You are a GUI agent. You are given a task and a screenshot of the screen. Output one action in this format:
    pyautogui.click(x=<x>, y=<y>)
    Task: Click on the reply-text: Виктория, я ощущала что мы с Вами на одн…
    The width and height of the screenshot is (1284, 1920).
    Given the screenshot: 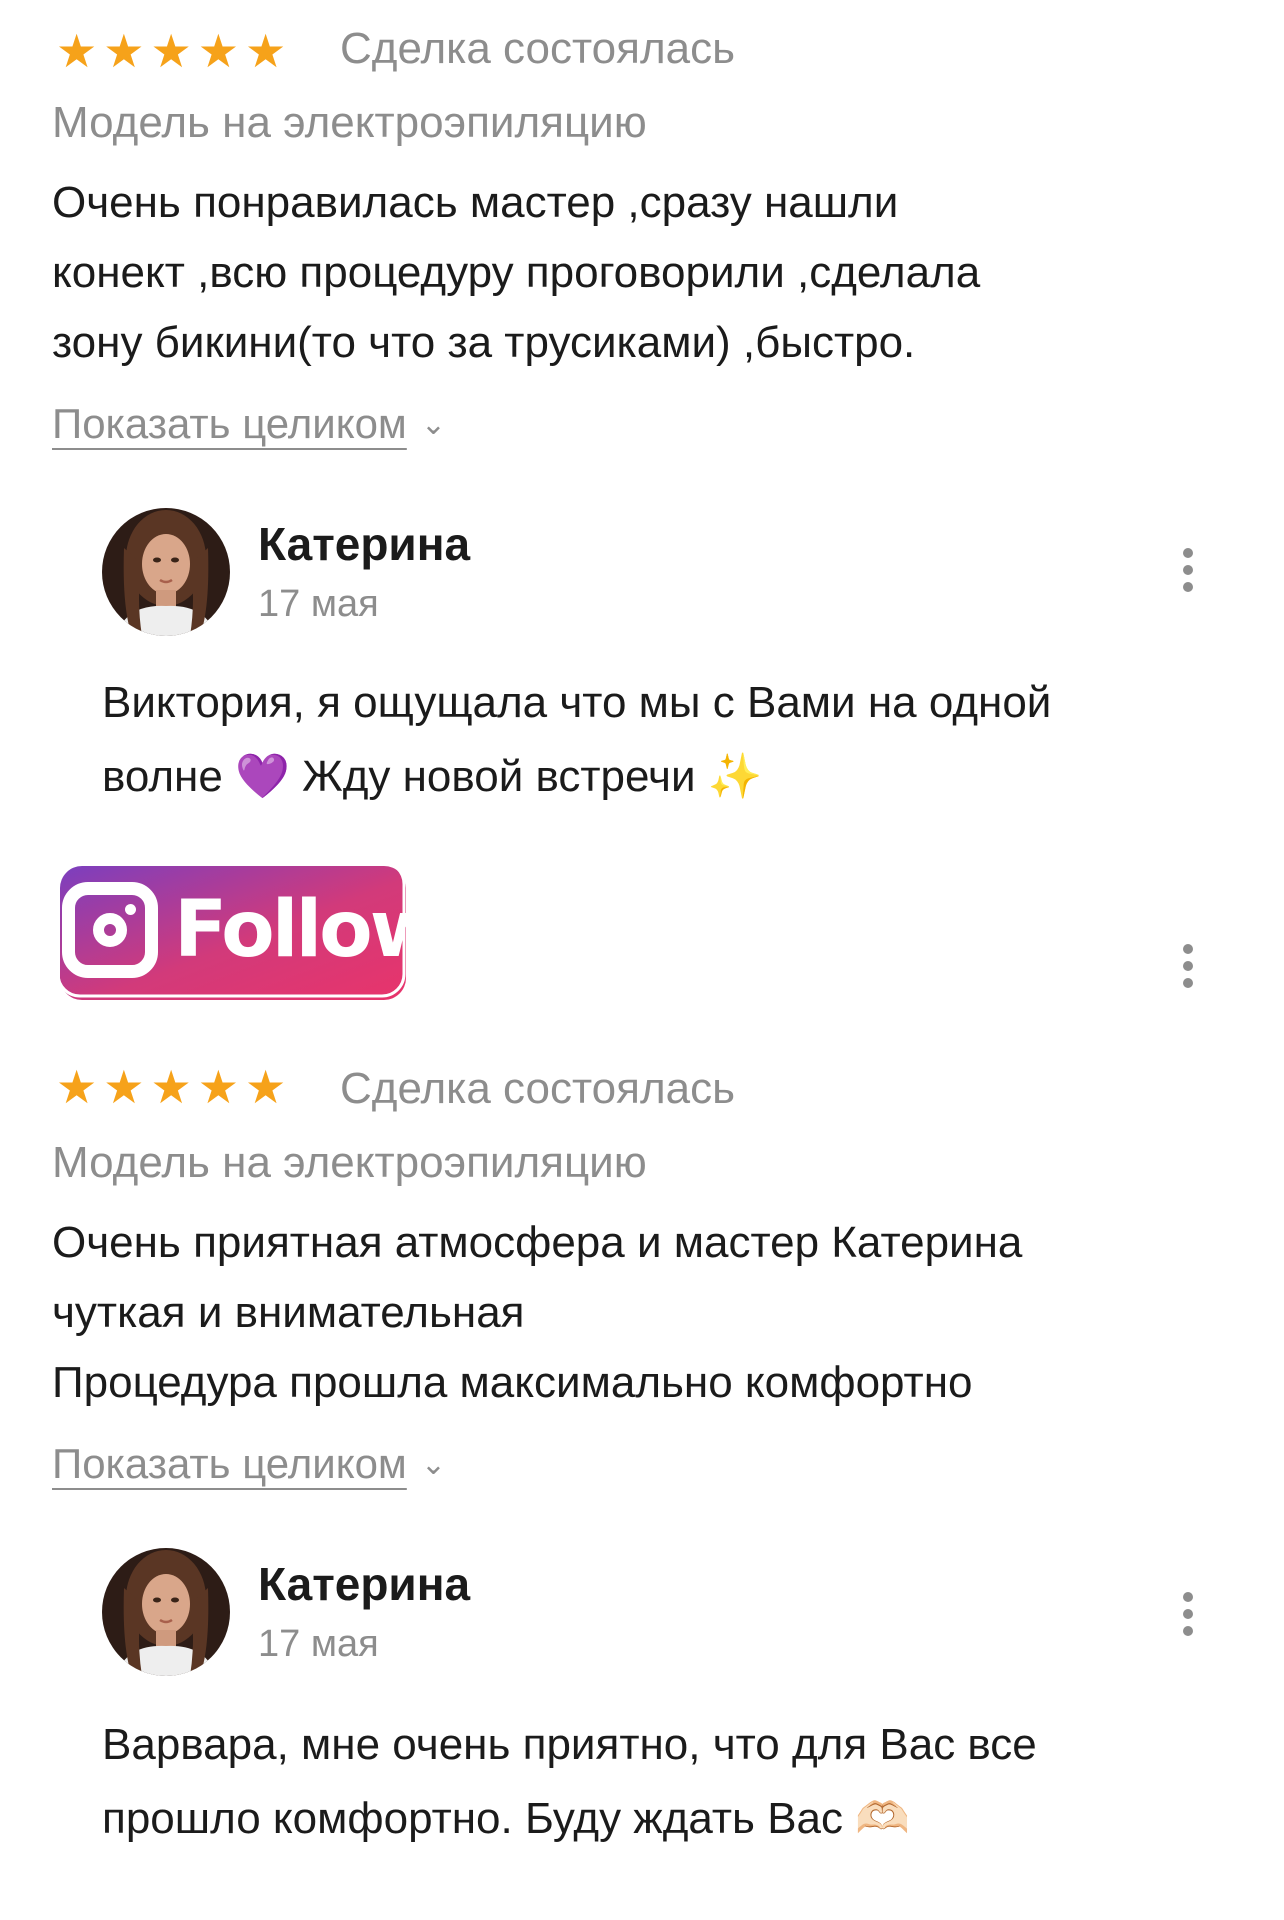 What is the action you would take?
    pyautogui.click(x=677, y=740)
    